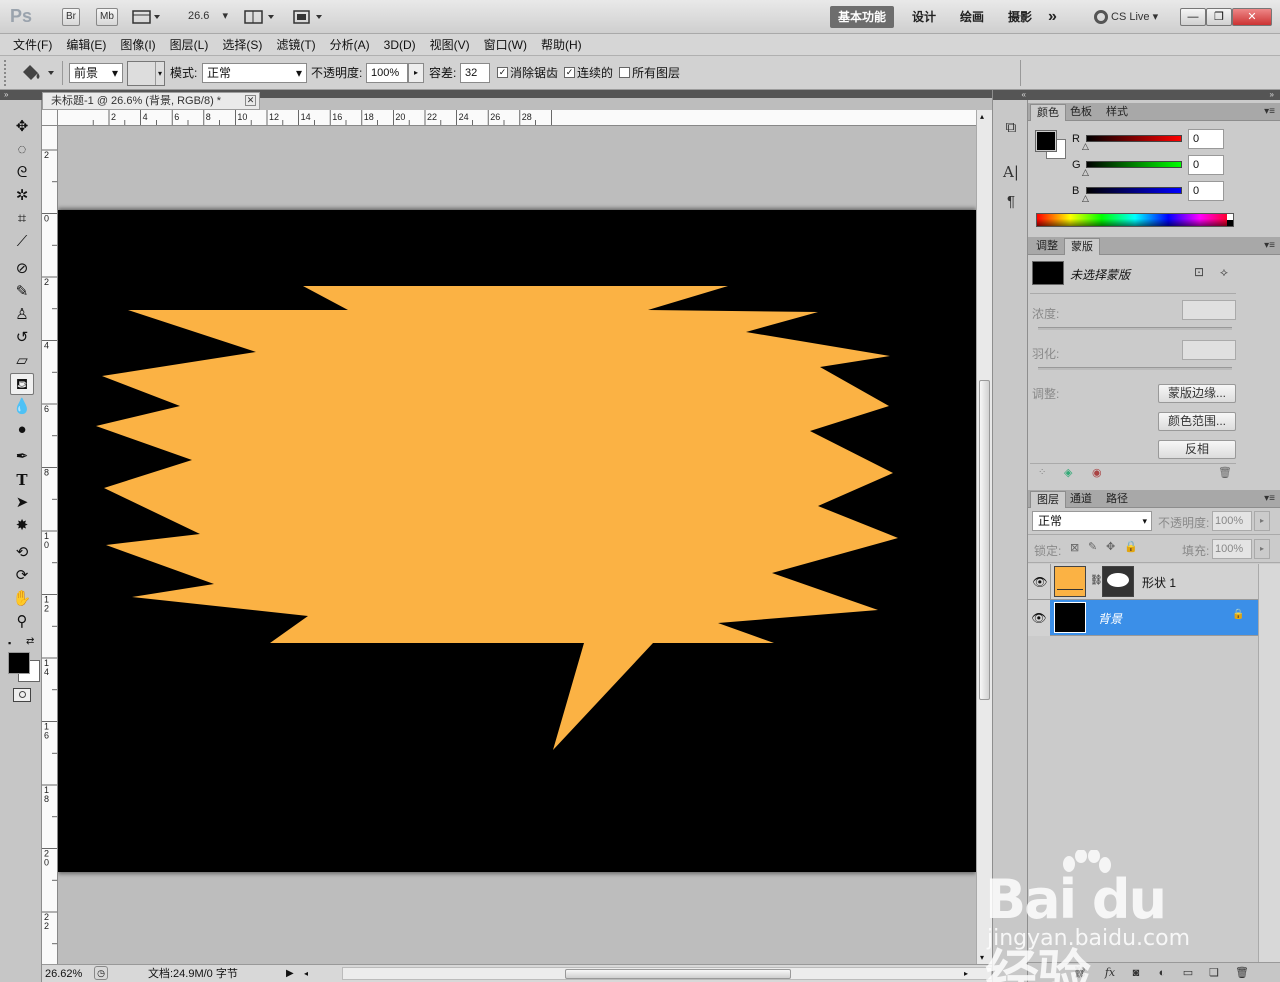  I want to click on green-slider, so click(1134, 164).